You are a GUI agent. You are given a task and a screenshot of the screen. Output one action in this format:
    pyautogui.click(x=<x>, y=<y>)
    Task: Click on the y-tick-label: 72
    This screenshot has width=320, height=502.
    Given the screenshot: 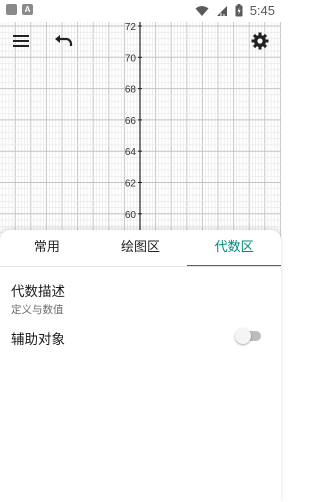 What is the action you would take?
    pyautogui.click(x=131, y=27)
    